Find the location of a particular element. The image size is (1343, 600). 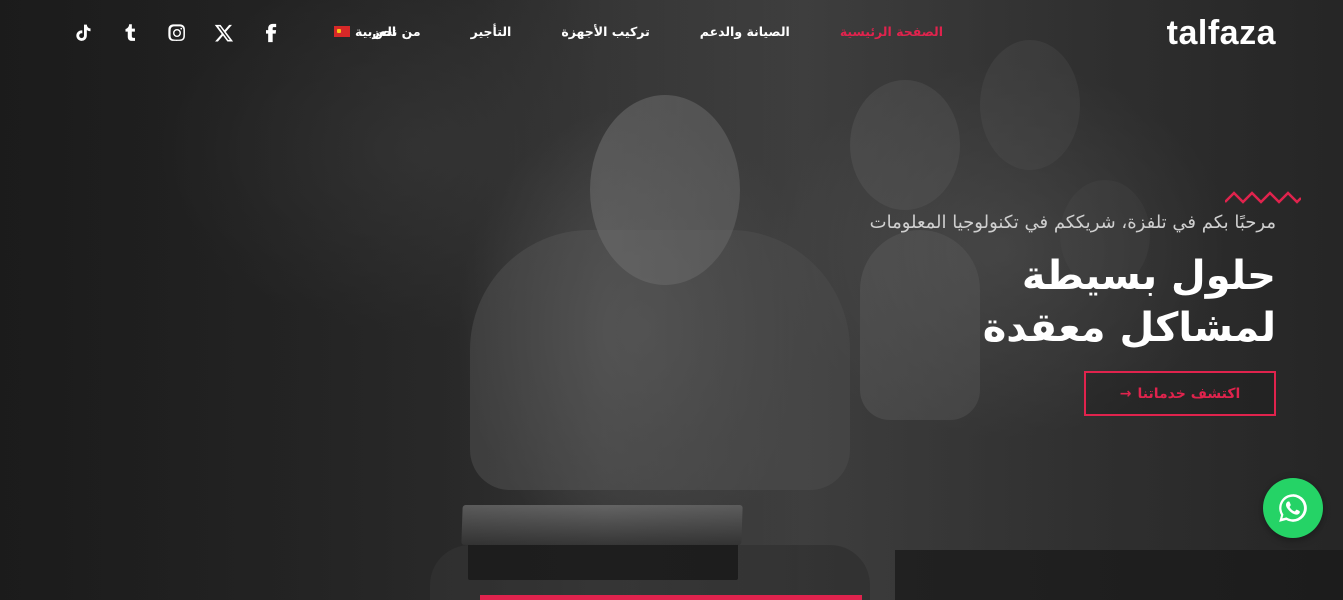

whatsapp-icon is located at coordinates (1293, 508).